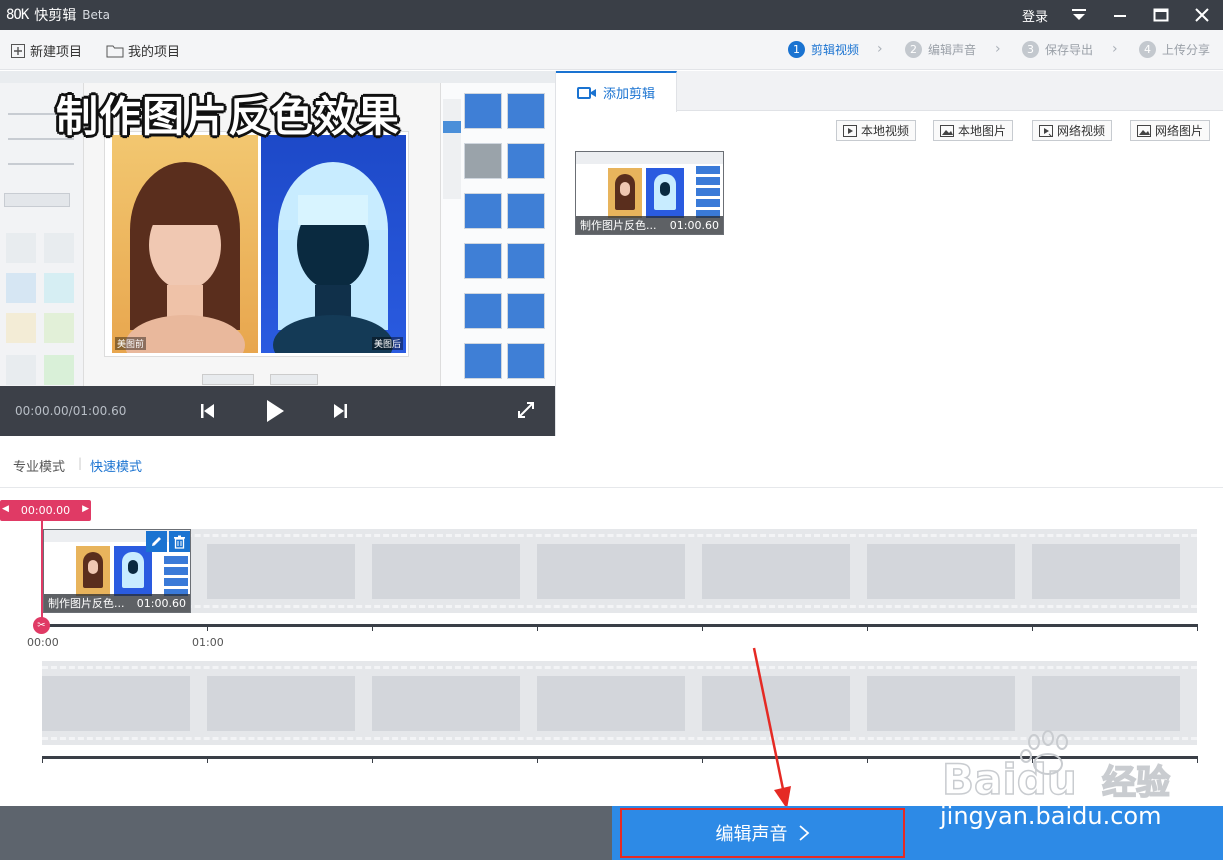 This screenshot has height=860, width=1223. What do you see at coordinates (940, 49) in the screenshot?
I see `step-edit-audio: 2 编辑声音` at bounding box center [940, 49].